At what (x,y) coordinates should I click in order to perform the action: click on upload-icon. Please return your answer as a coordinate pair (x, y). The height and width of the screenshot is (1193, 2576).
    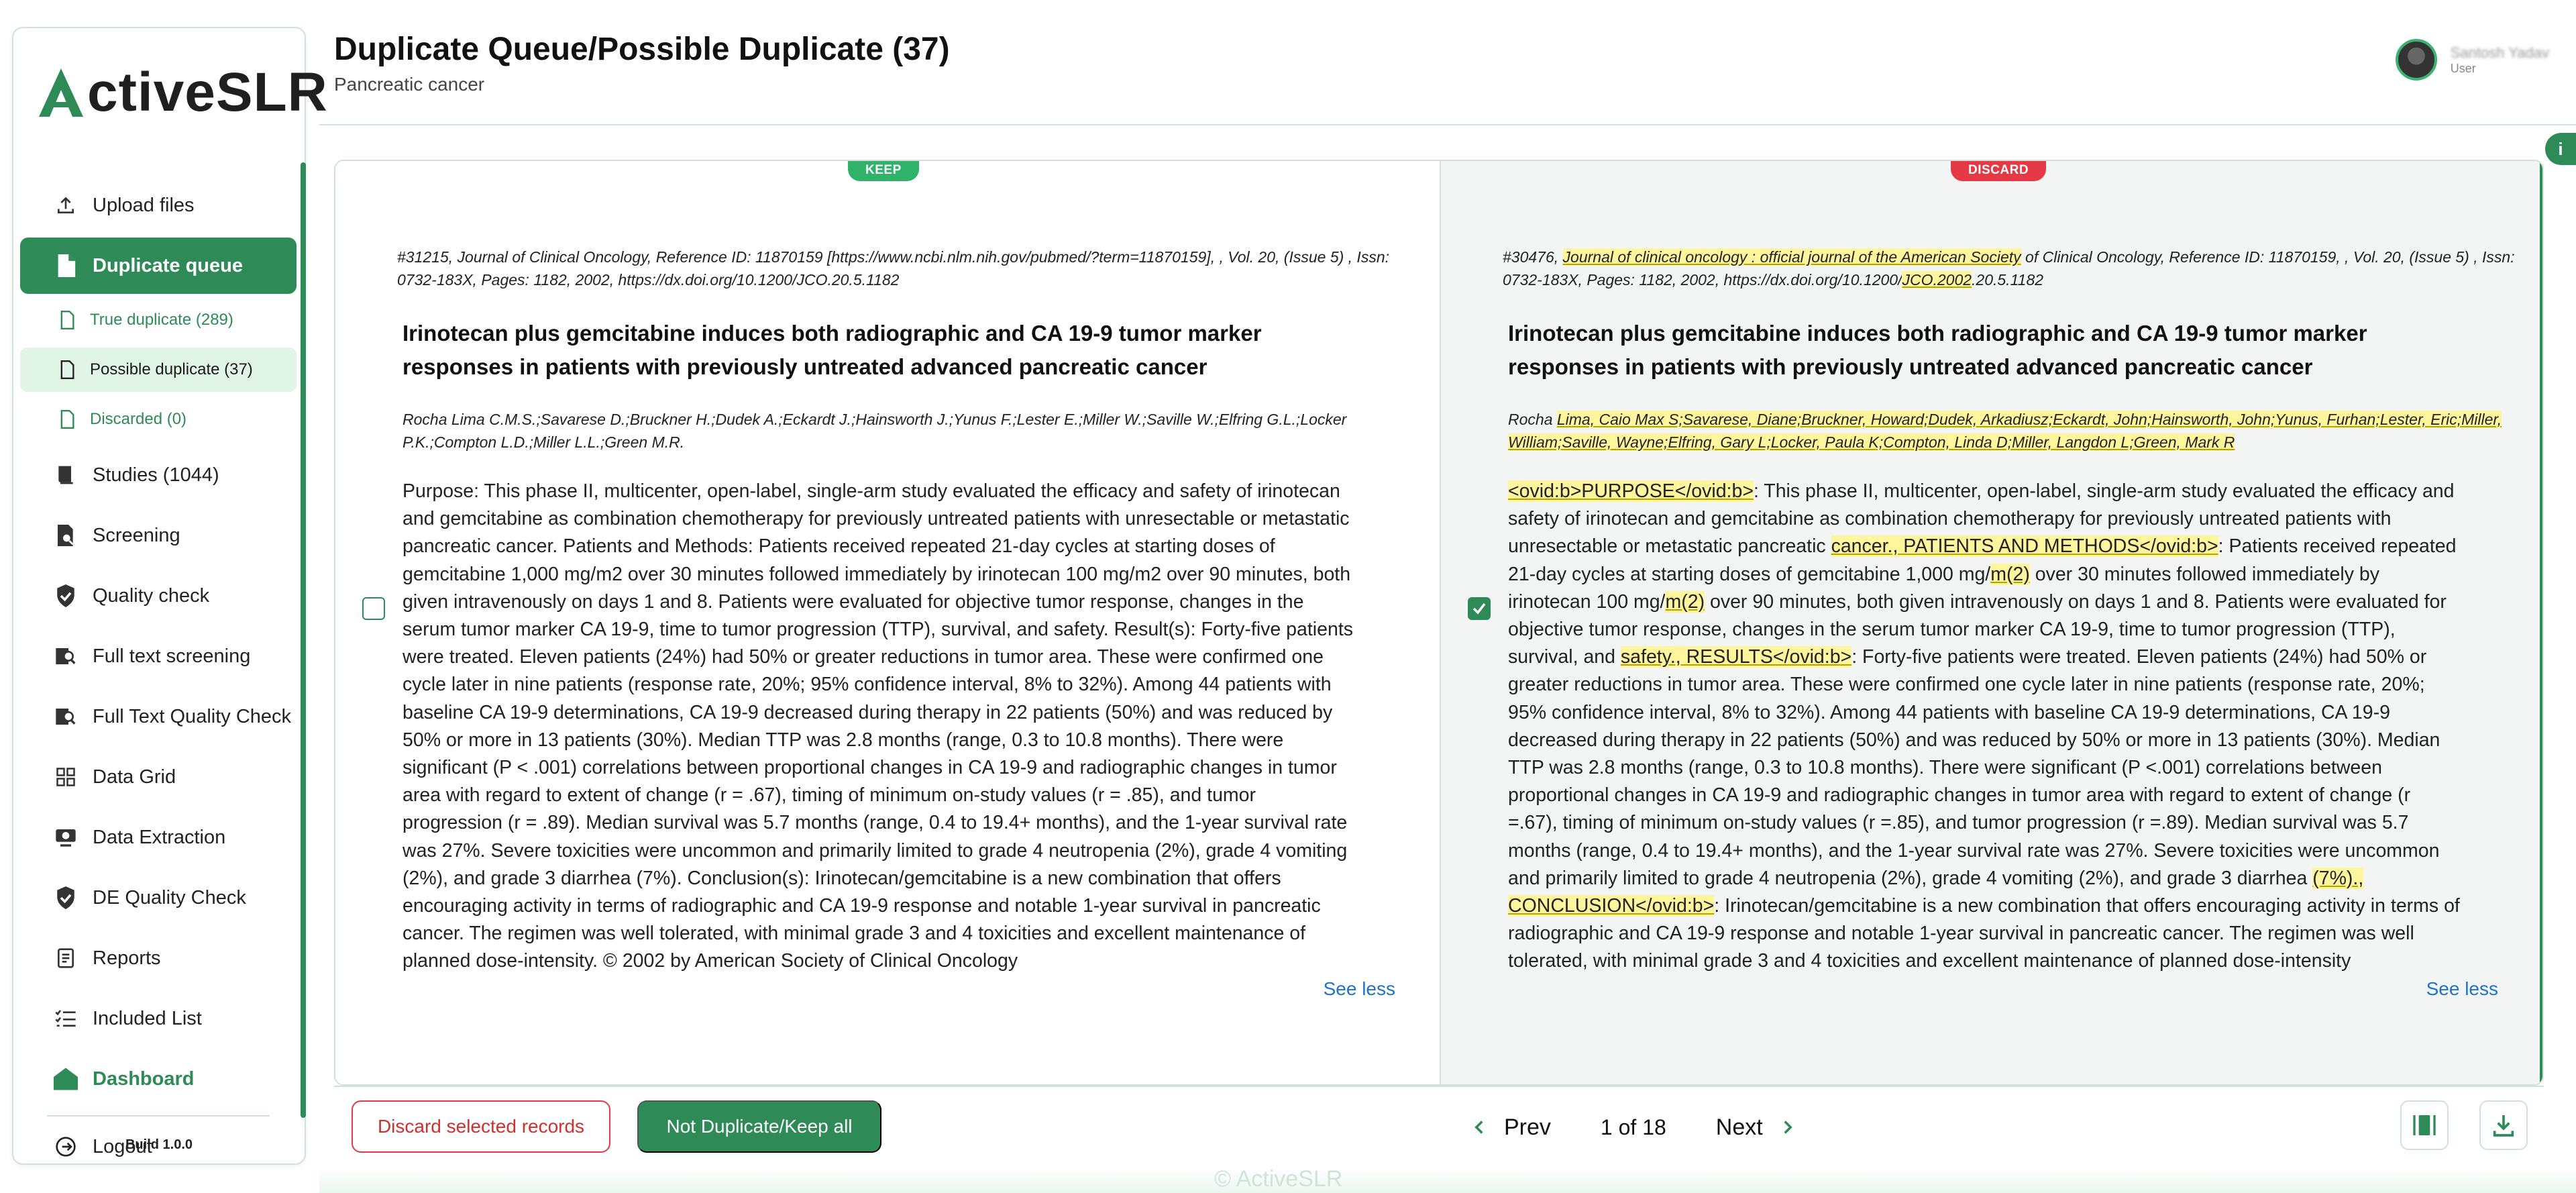
    Looking at the image, I should click on (66, 205).